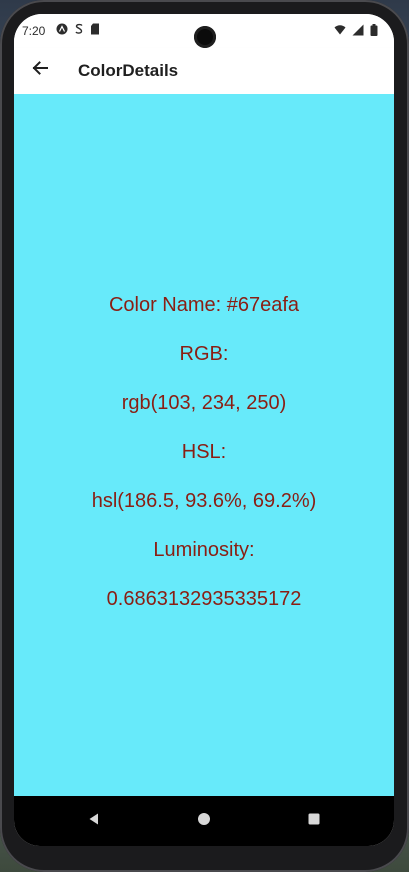  What do you see at coordinates (205, 37) in the screenshot?
I see `front-camera` at bounding box center [205, 37].